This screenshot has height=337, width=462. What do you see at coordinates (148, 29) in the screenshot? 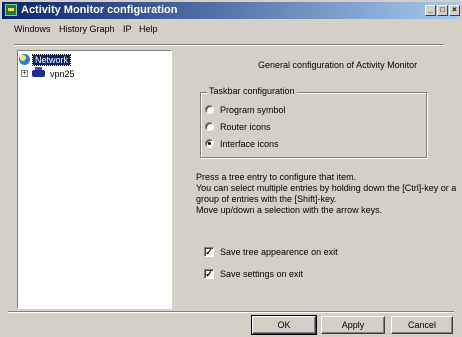
I see `menu-help: Help` at bounding box center [148, 29].